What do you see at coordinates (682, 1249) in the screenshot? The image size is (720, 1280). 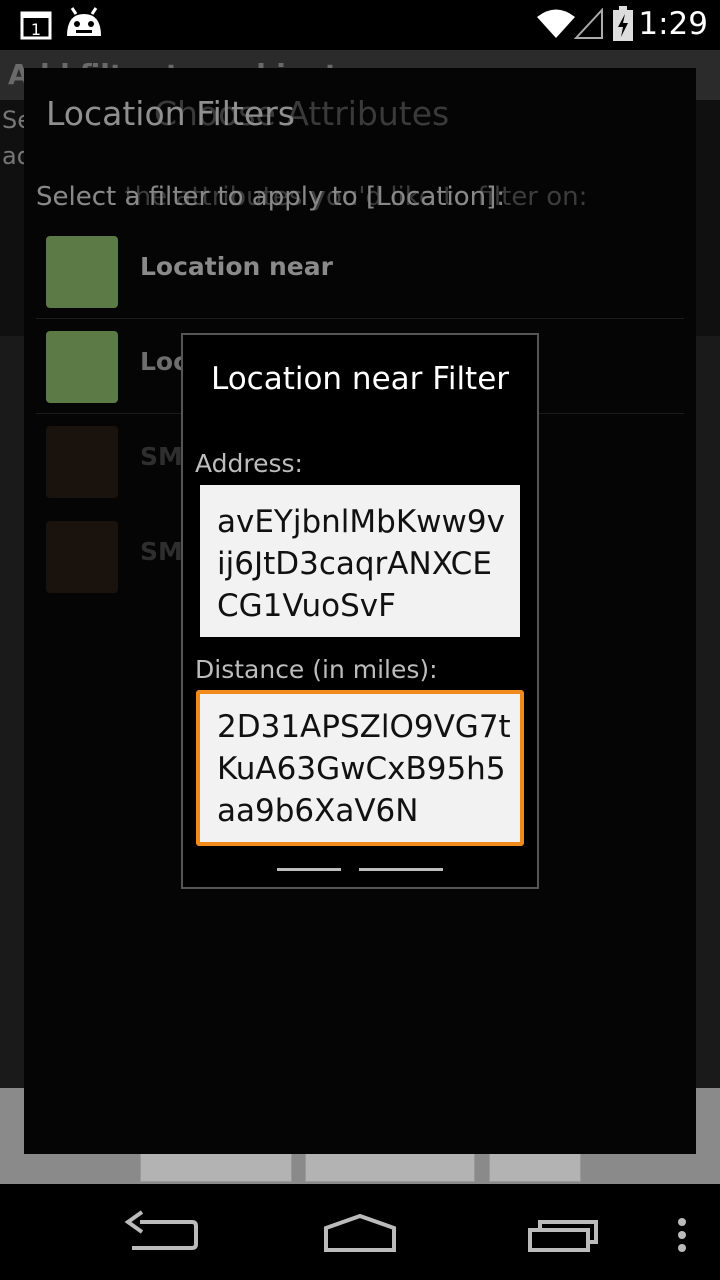 I see `overflow-menu-icon` at bounding box center [682, 1249].